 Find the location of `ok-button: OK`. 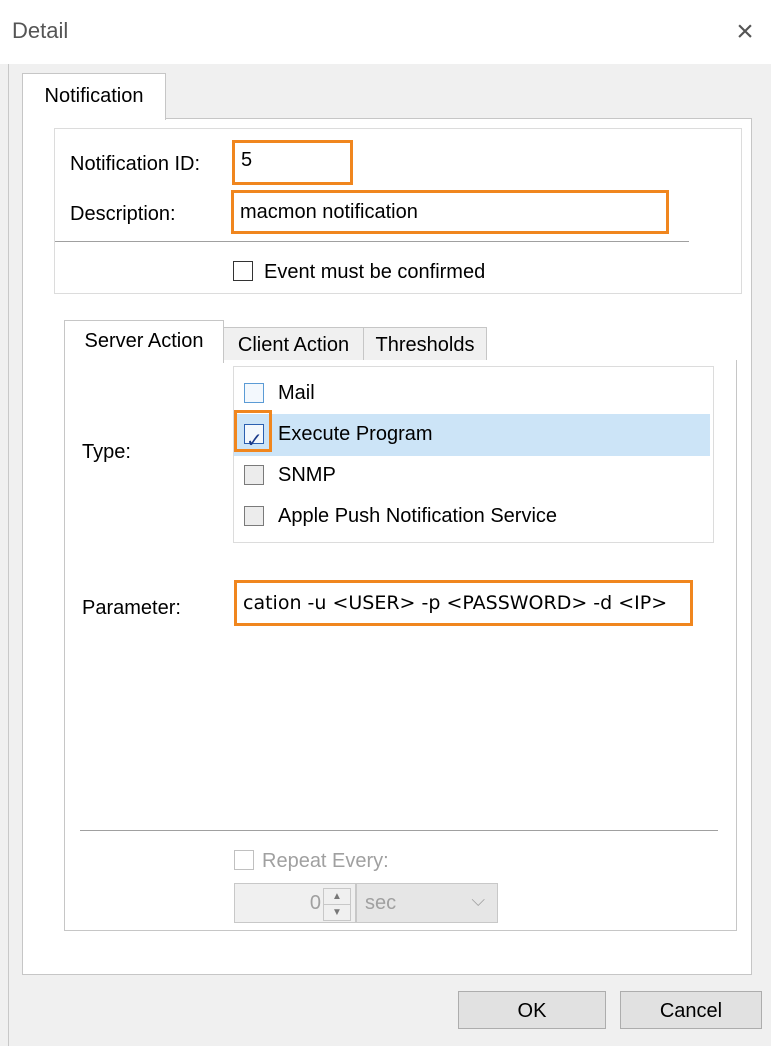

ok-button: OK is located at coordinates (532, 1010).